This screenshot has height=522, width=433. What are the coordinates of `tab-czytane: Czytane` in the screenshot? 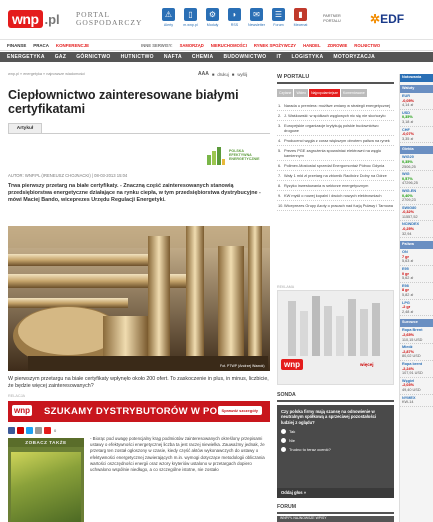 It's located at (285, 93).